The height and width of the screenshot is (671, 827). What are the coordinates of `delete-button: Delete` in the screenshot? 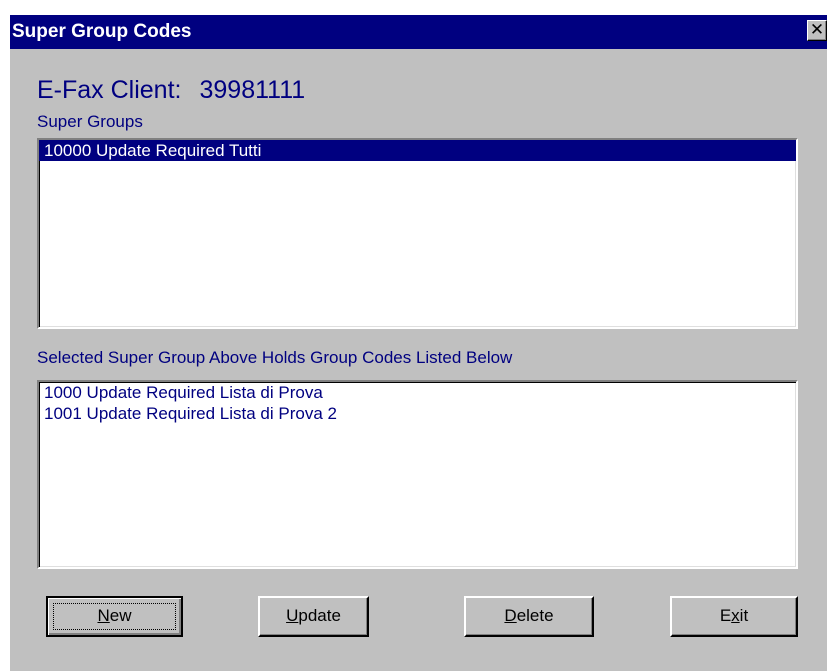 It's located at (529, 616).